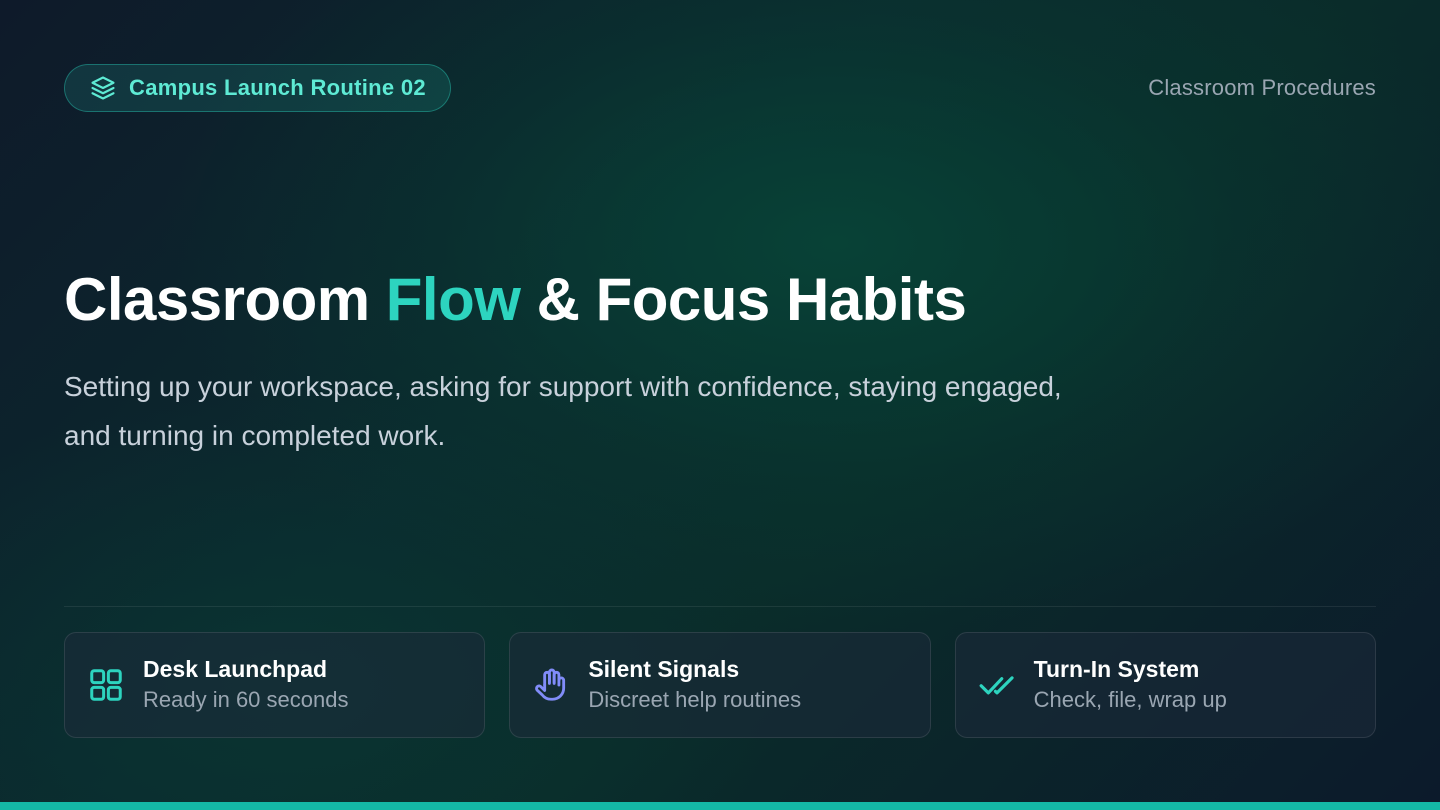 Image resolution: width=1440 pixels, height=810 pixels. What do you see at coordinates (551, 685) in the screenshot?
I see `raised-hand-icon` at bounding box center [551, 685].